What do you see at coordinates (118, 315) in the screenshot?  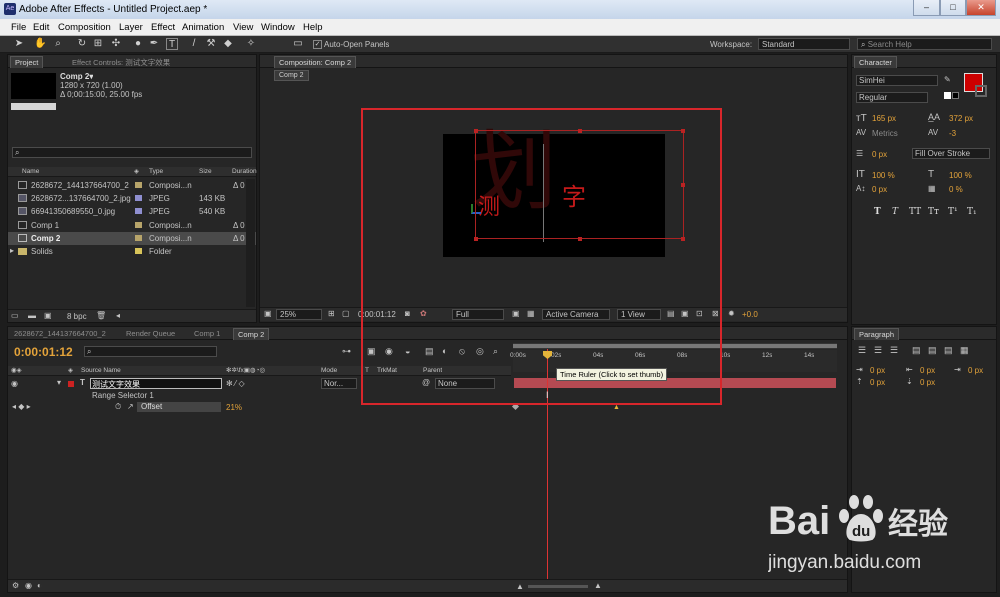 I see `scroll-left-icon: ◂` at bounding box center [118, 315].